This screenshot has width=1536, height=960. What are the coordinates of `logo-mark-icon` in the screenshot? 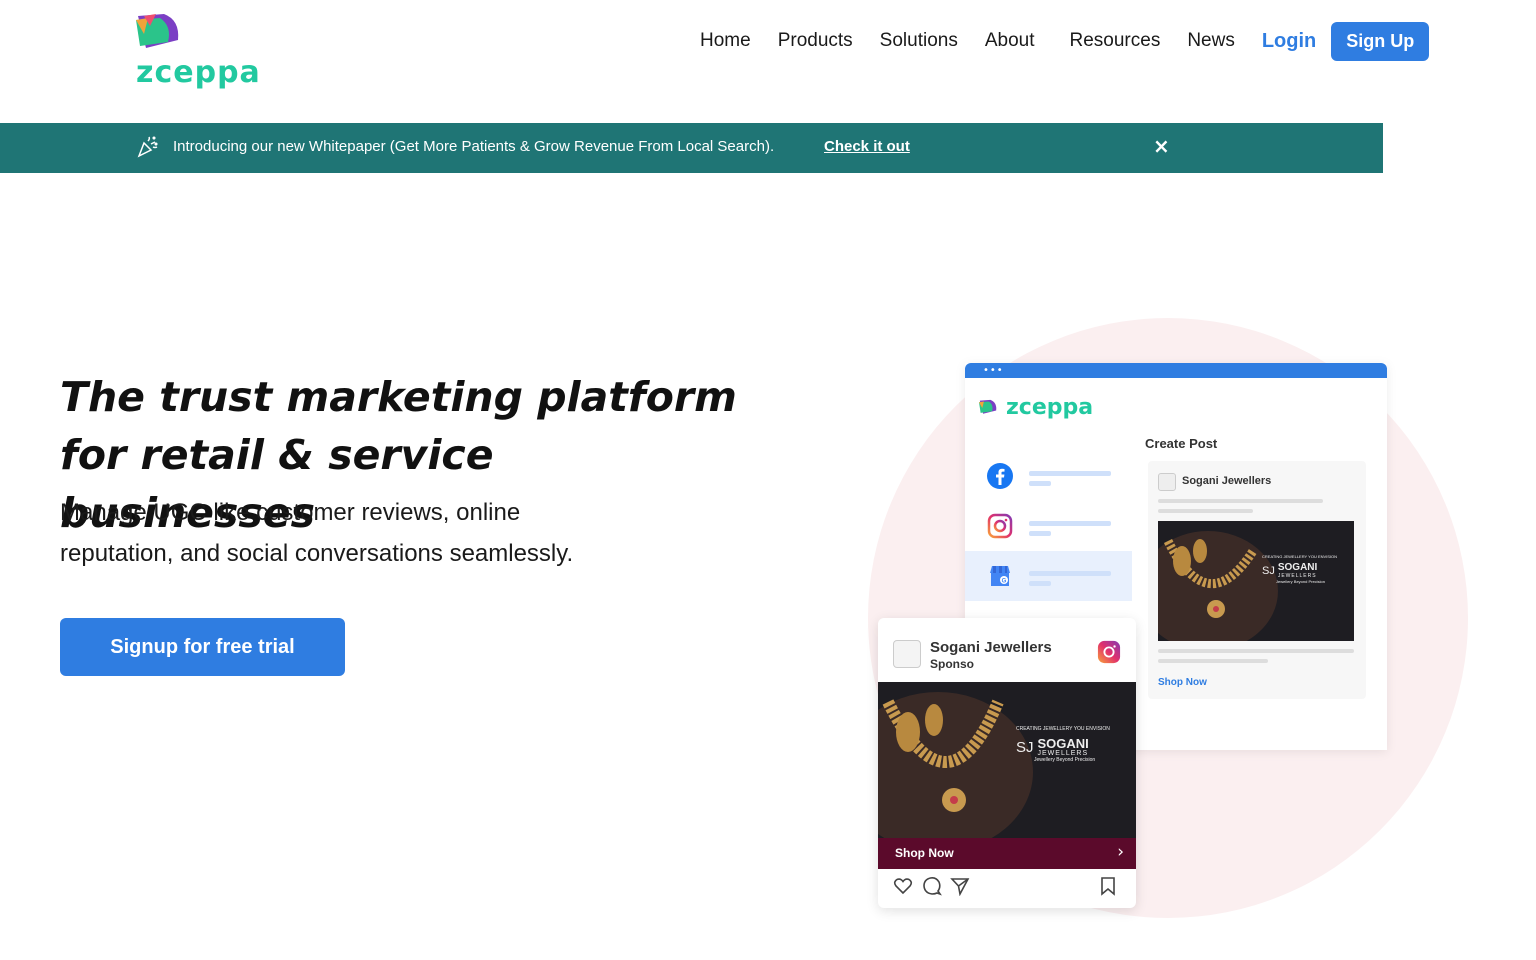 It's located at (157, 31).